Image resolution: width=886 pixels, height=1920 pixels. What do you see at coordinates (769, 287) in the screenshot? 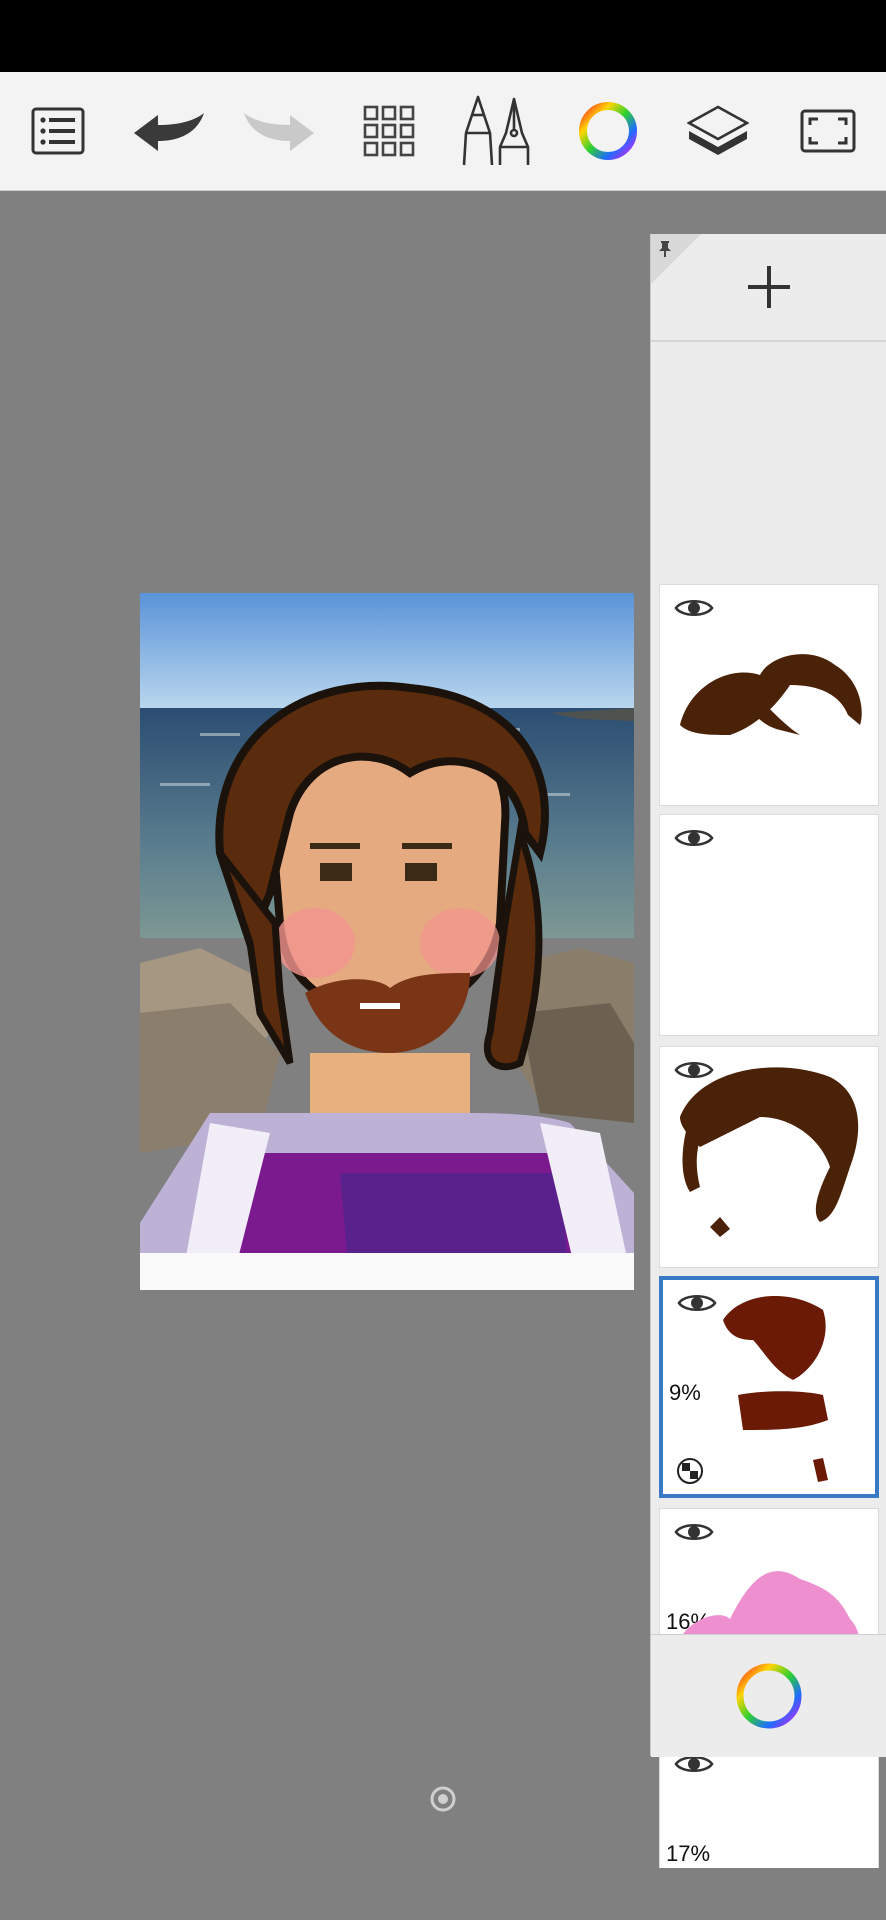
I see `plus-icon` at bounding box center [769, 287].